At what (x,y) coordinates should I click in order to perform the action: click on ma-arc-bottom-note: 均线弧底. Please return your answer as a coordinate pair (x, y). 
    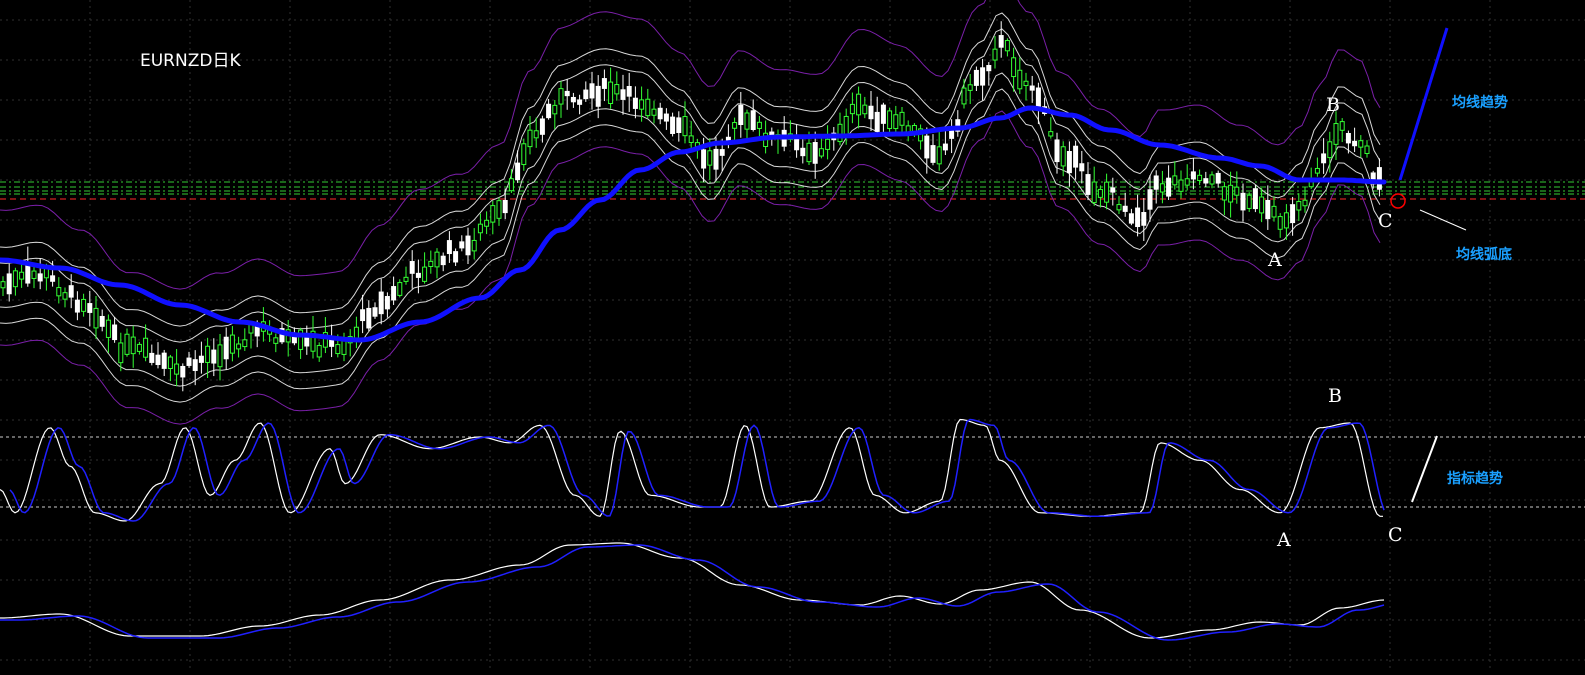
    Looking at the image, I should click on (1484, 254).